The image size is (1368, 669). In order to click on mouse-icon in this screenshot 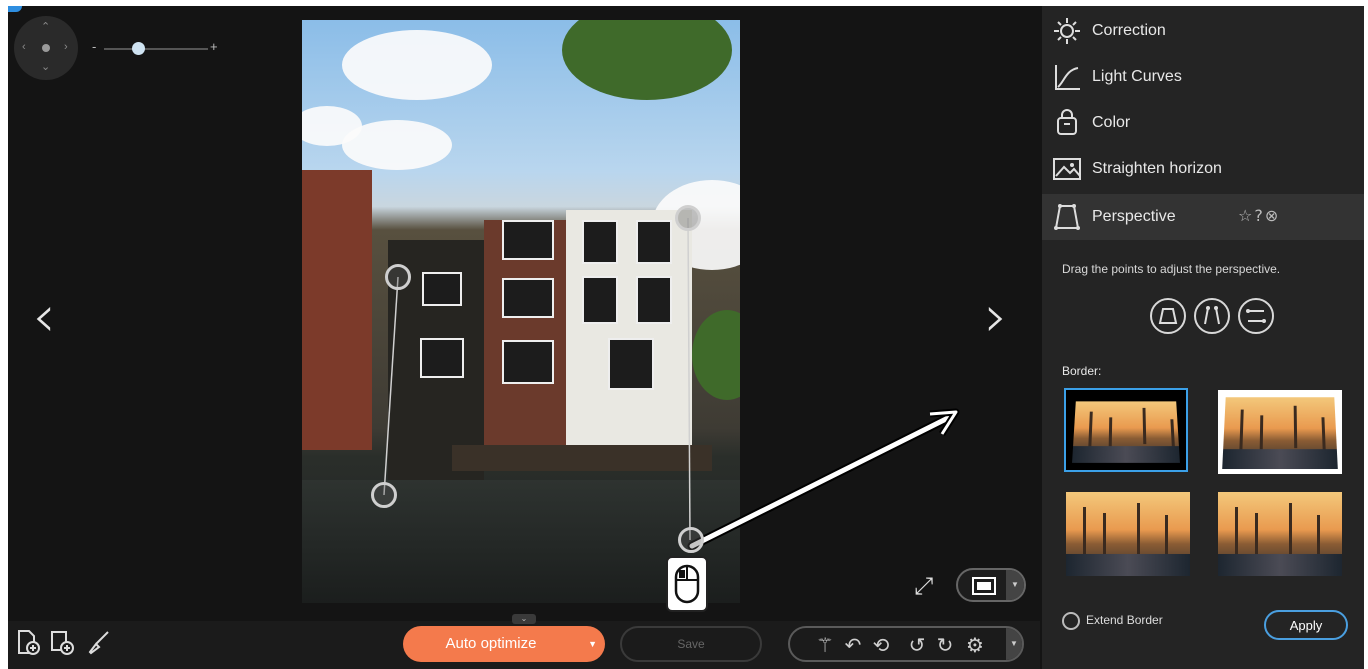, I will do `click(687, 584)`.